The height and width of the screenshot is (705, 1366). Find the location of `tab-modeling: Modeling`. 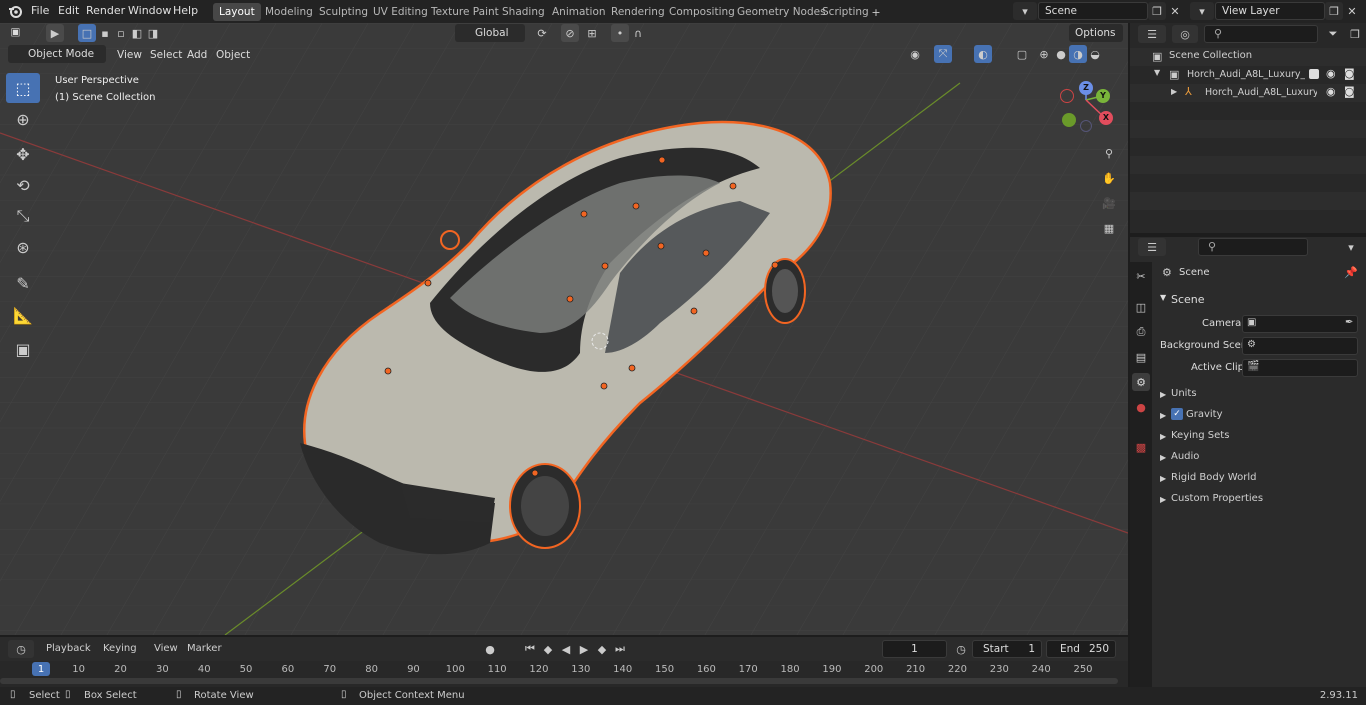

tab-modeling: Modeling is located at coordinates (289, 12).